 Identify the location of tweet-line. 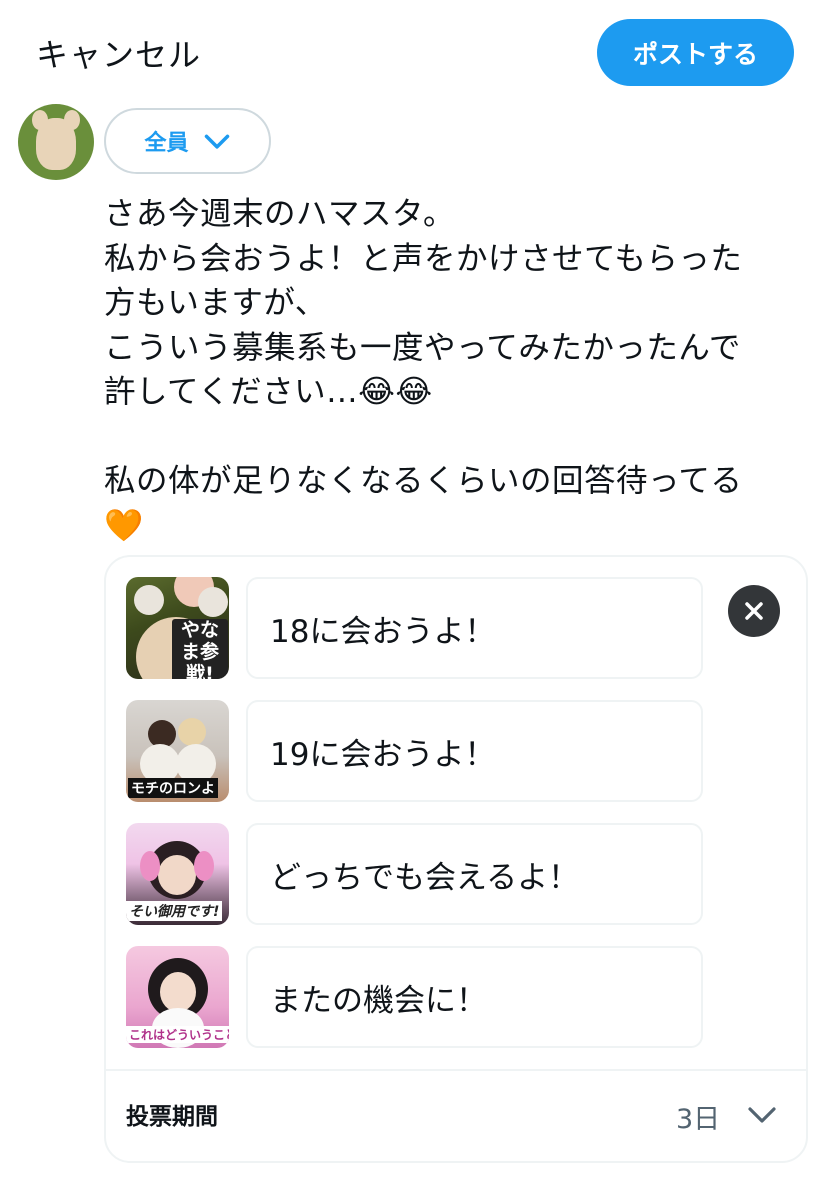
(454, 437).